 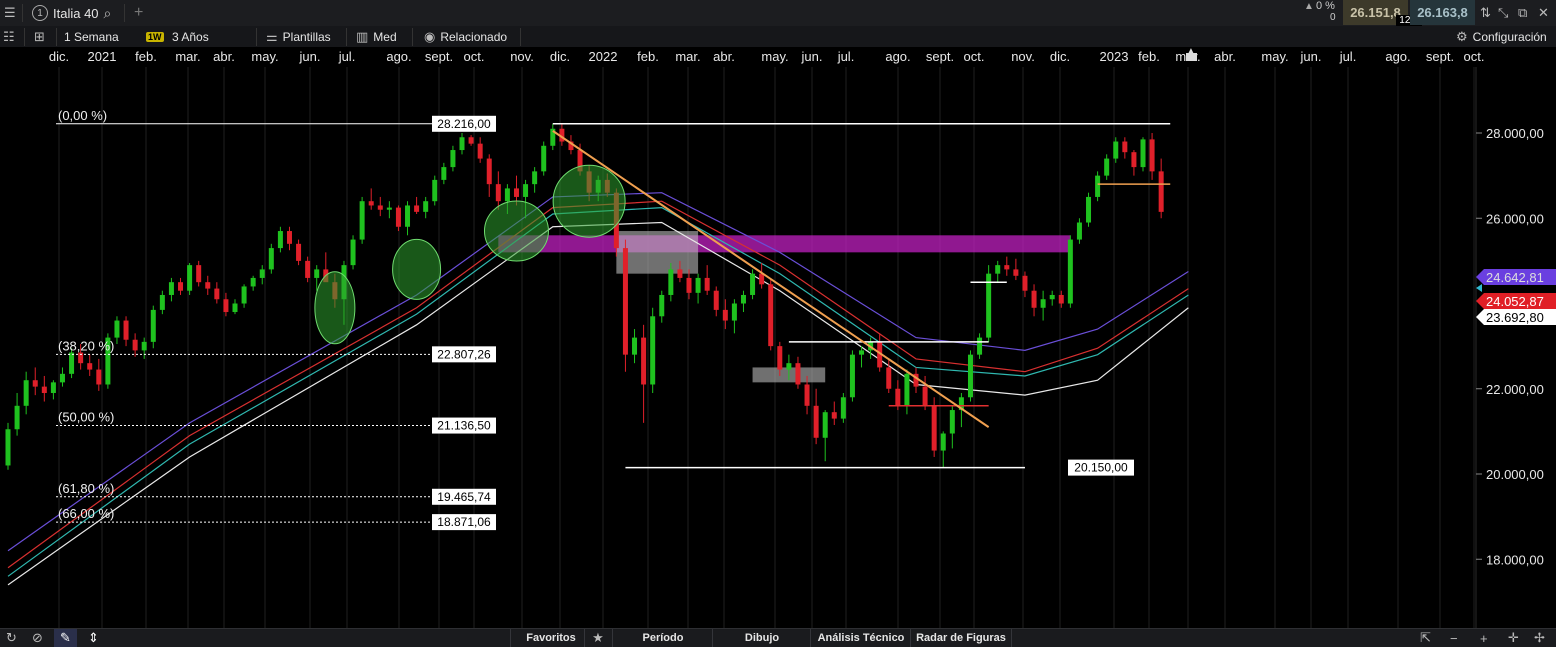 What do you see at coordinates (1515, 389) in the screenshot?
I see `price-axis-label: 22.000,00` at bounding box center [1515, 389].